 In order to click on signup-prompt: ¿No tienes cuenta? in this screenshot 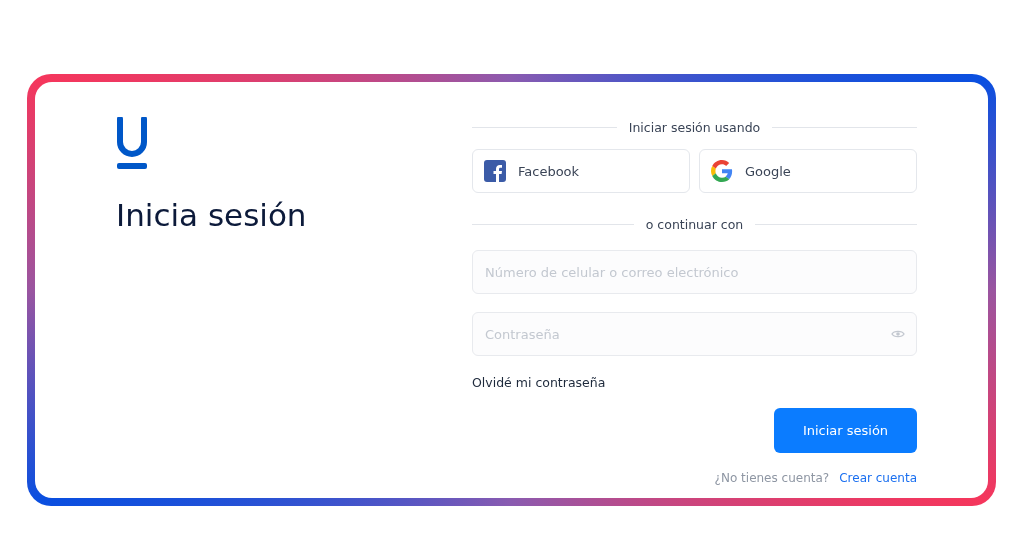, I will do `click(772, 478)`.